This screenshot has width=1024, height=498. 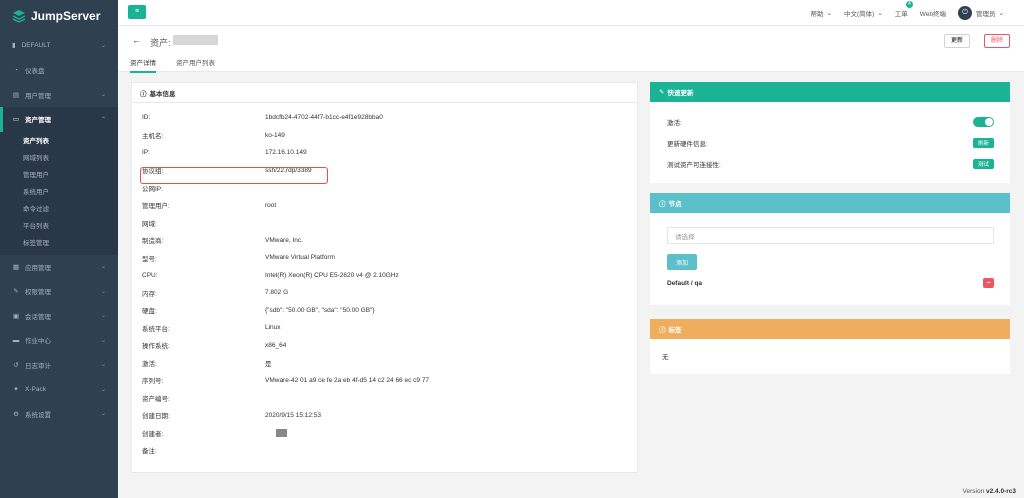 What do you see at coordinates (59, 365) in the screenshot?
I see `sidebar-item-audit: ↺ 日志审计 ⌄` at bounding box center [59, 365].